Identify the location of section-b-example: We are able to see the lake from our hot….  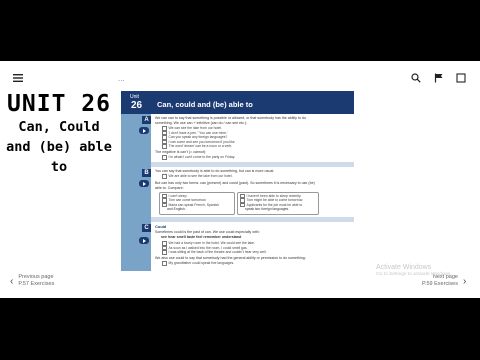
(197, 176).